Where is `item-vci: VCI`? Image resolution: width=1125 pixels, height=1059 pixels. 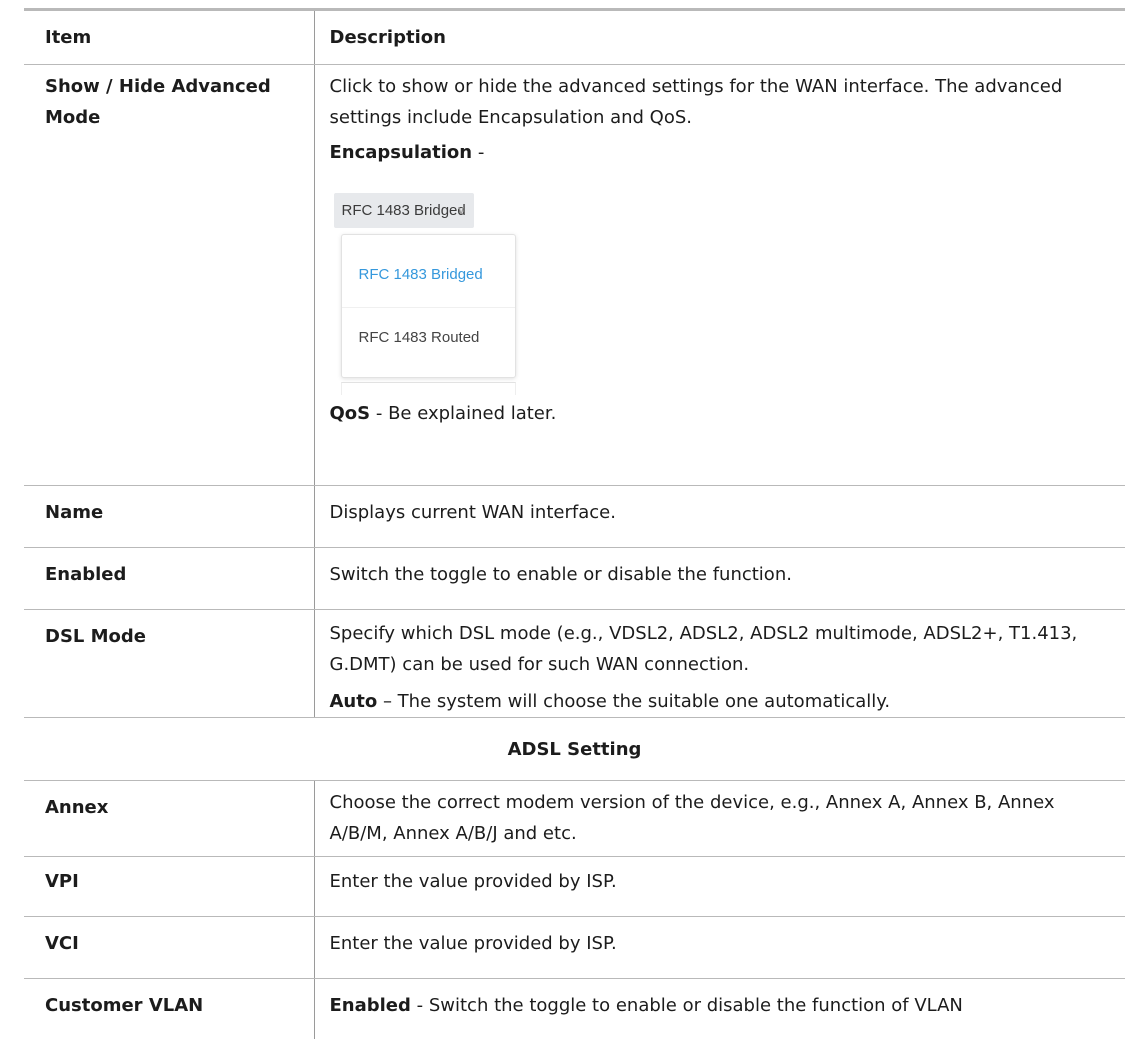
item-vci: VCI is located at coordinates (169, 947).